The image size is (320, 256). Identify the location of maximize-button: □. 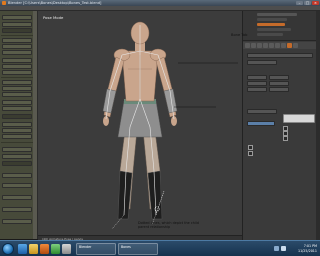
(307, 2).